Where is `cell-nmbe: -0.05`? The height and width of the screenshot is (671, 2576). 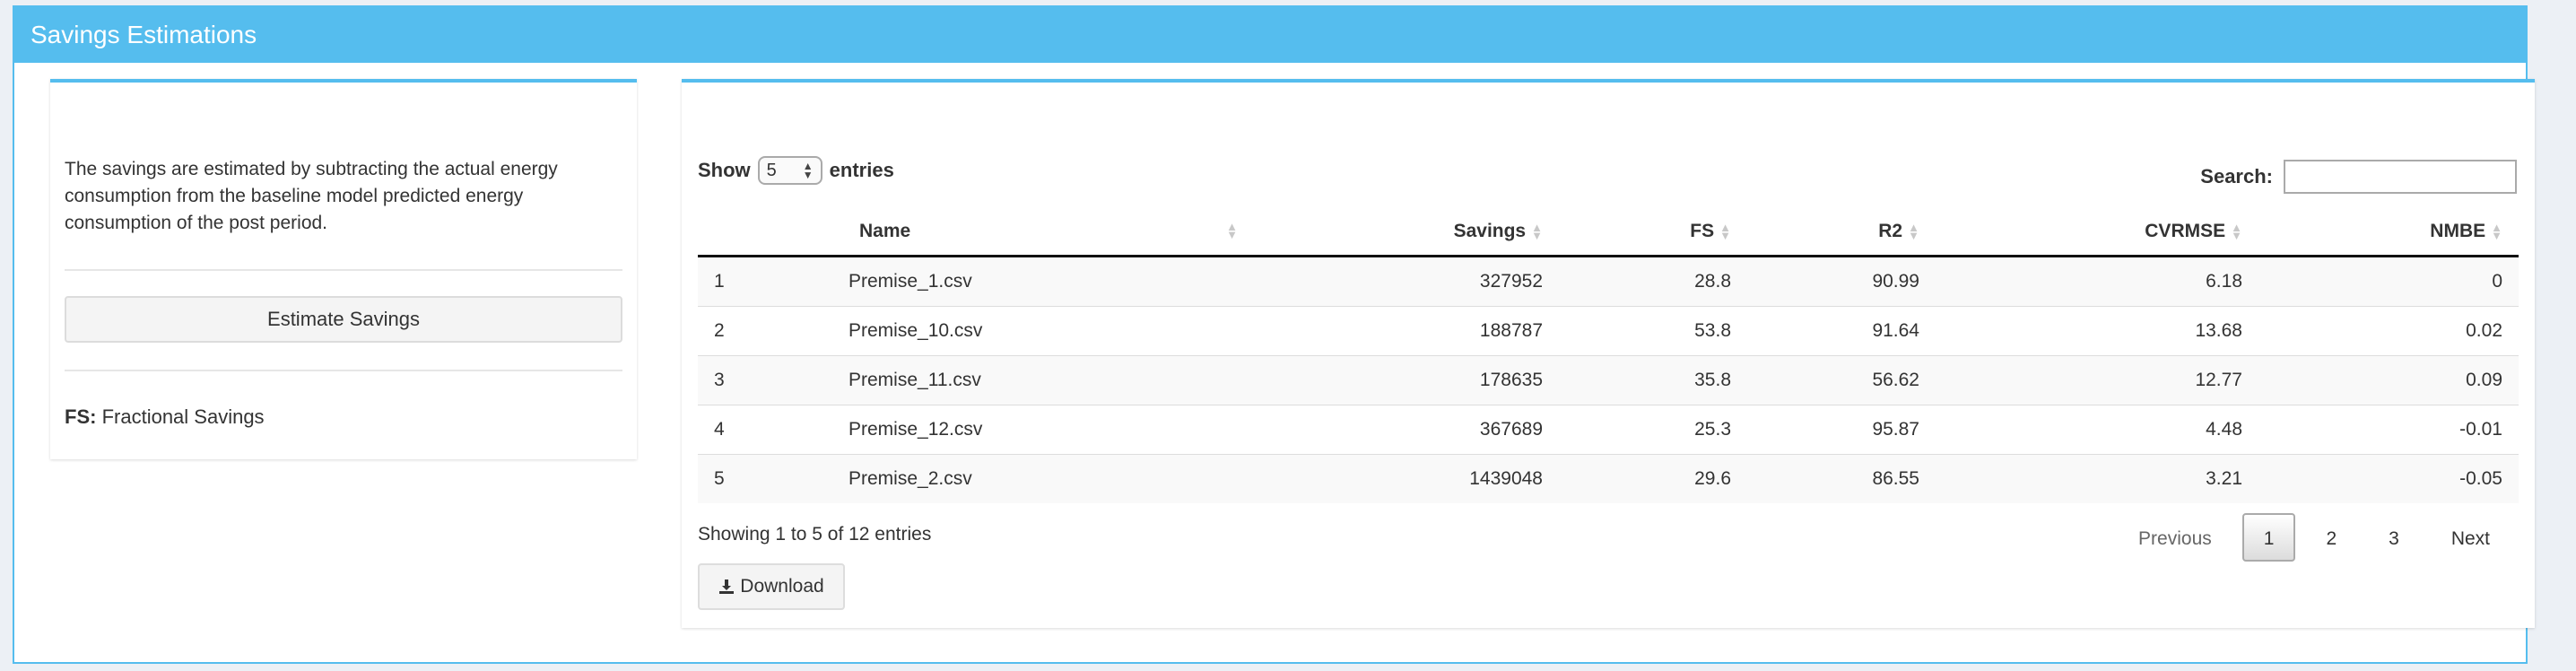 cell-nmbe: -0.05 is located at coordinates (2388, 478).